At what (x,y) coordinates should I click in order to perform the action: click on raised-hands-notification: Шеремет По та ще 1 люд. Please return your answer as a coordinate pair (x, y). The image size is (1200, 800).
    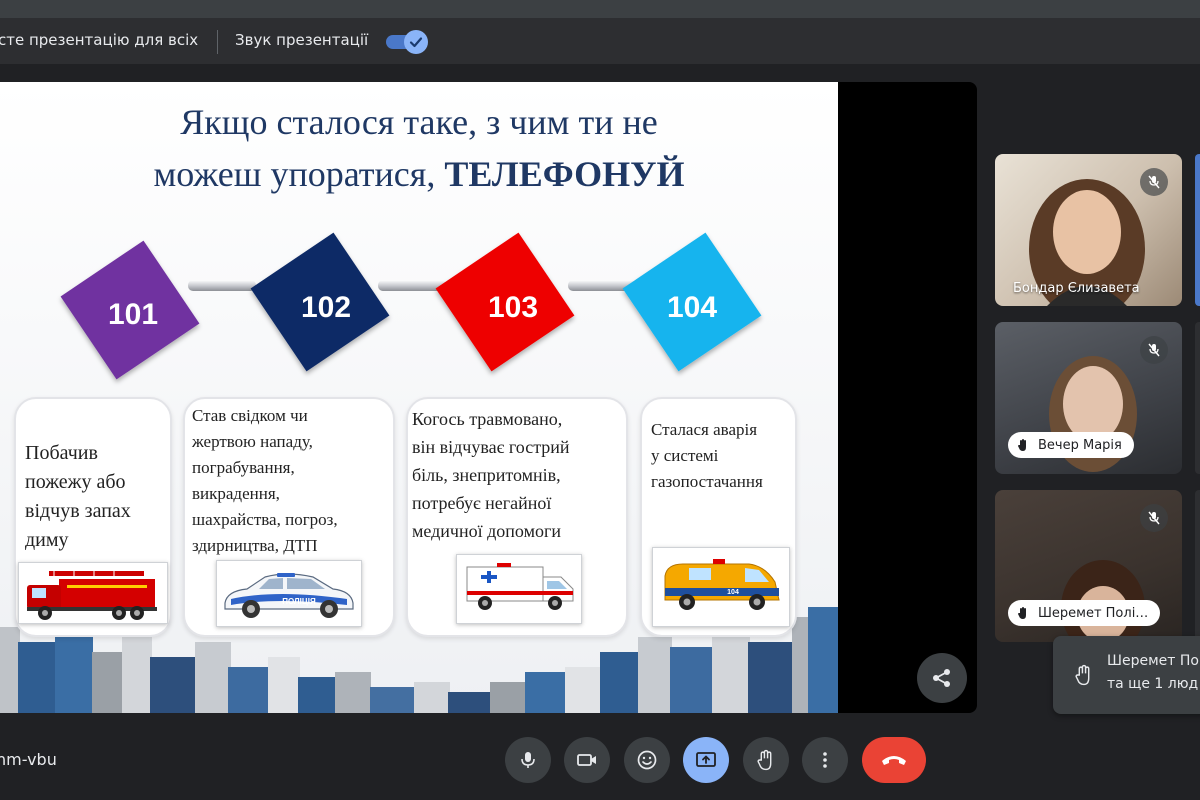
    Looking at the image, I should click on (1126, 675).